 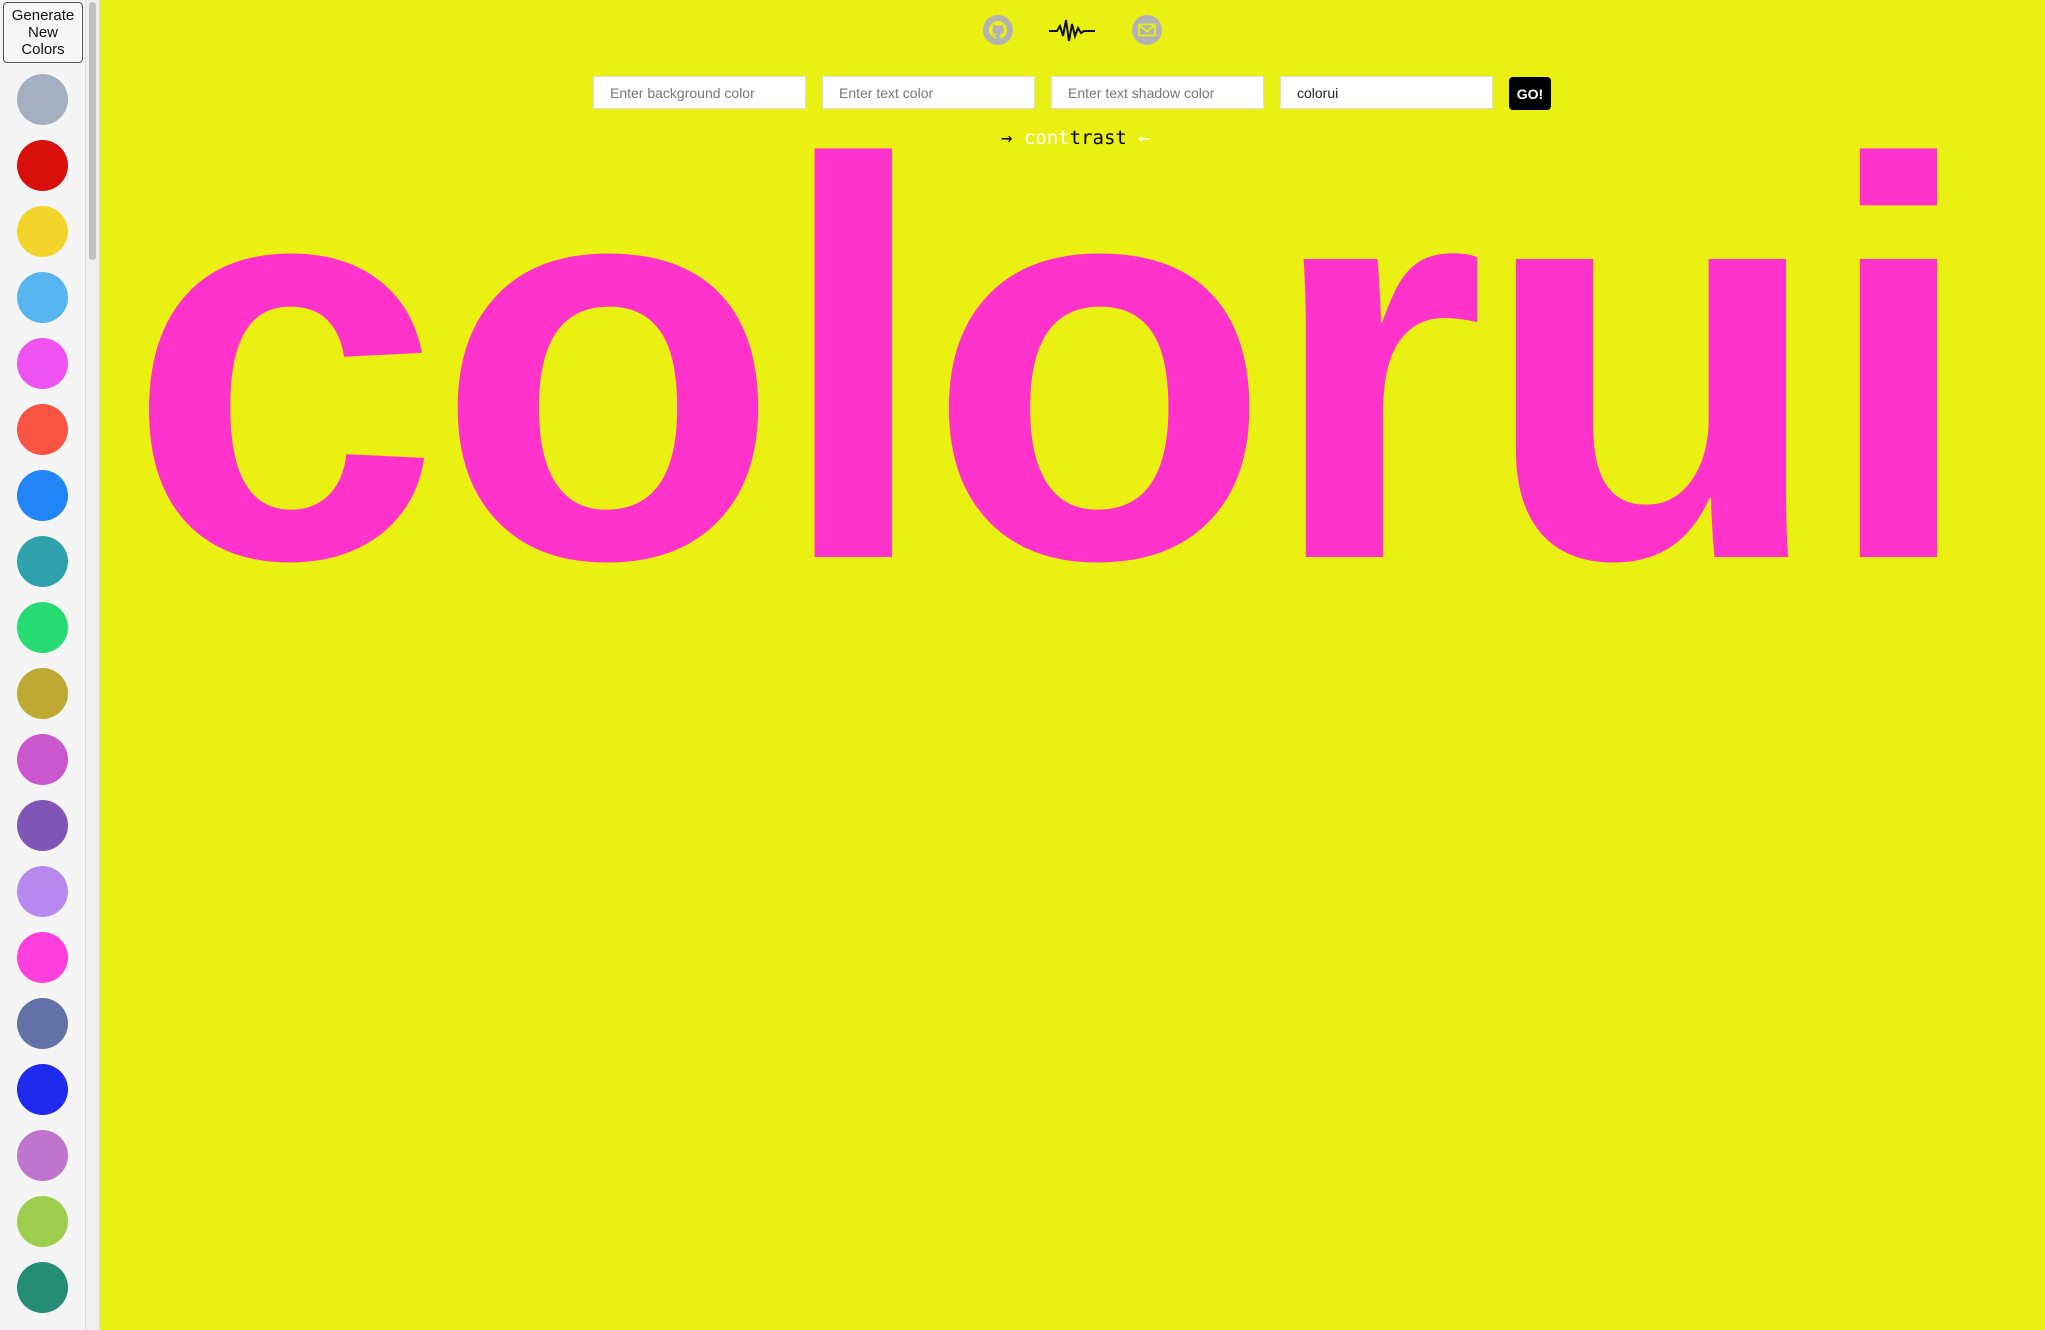 What do you see at coordinates (43, 32) in the screenshot?
I see `generate-colors-button: Generate New Colors` at bounding box center [43, 32].